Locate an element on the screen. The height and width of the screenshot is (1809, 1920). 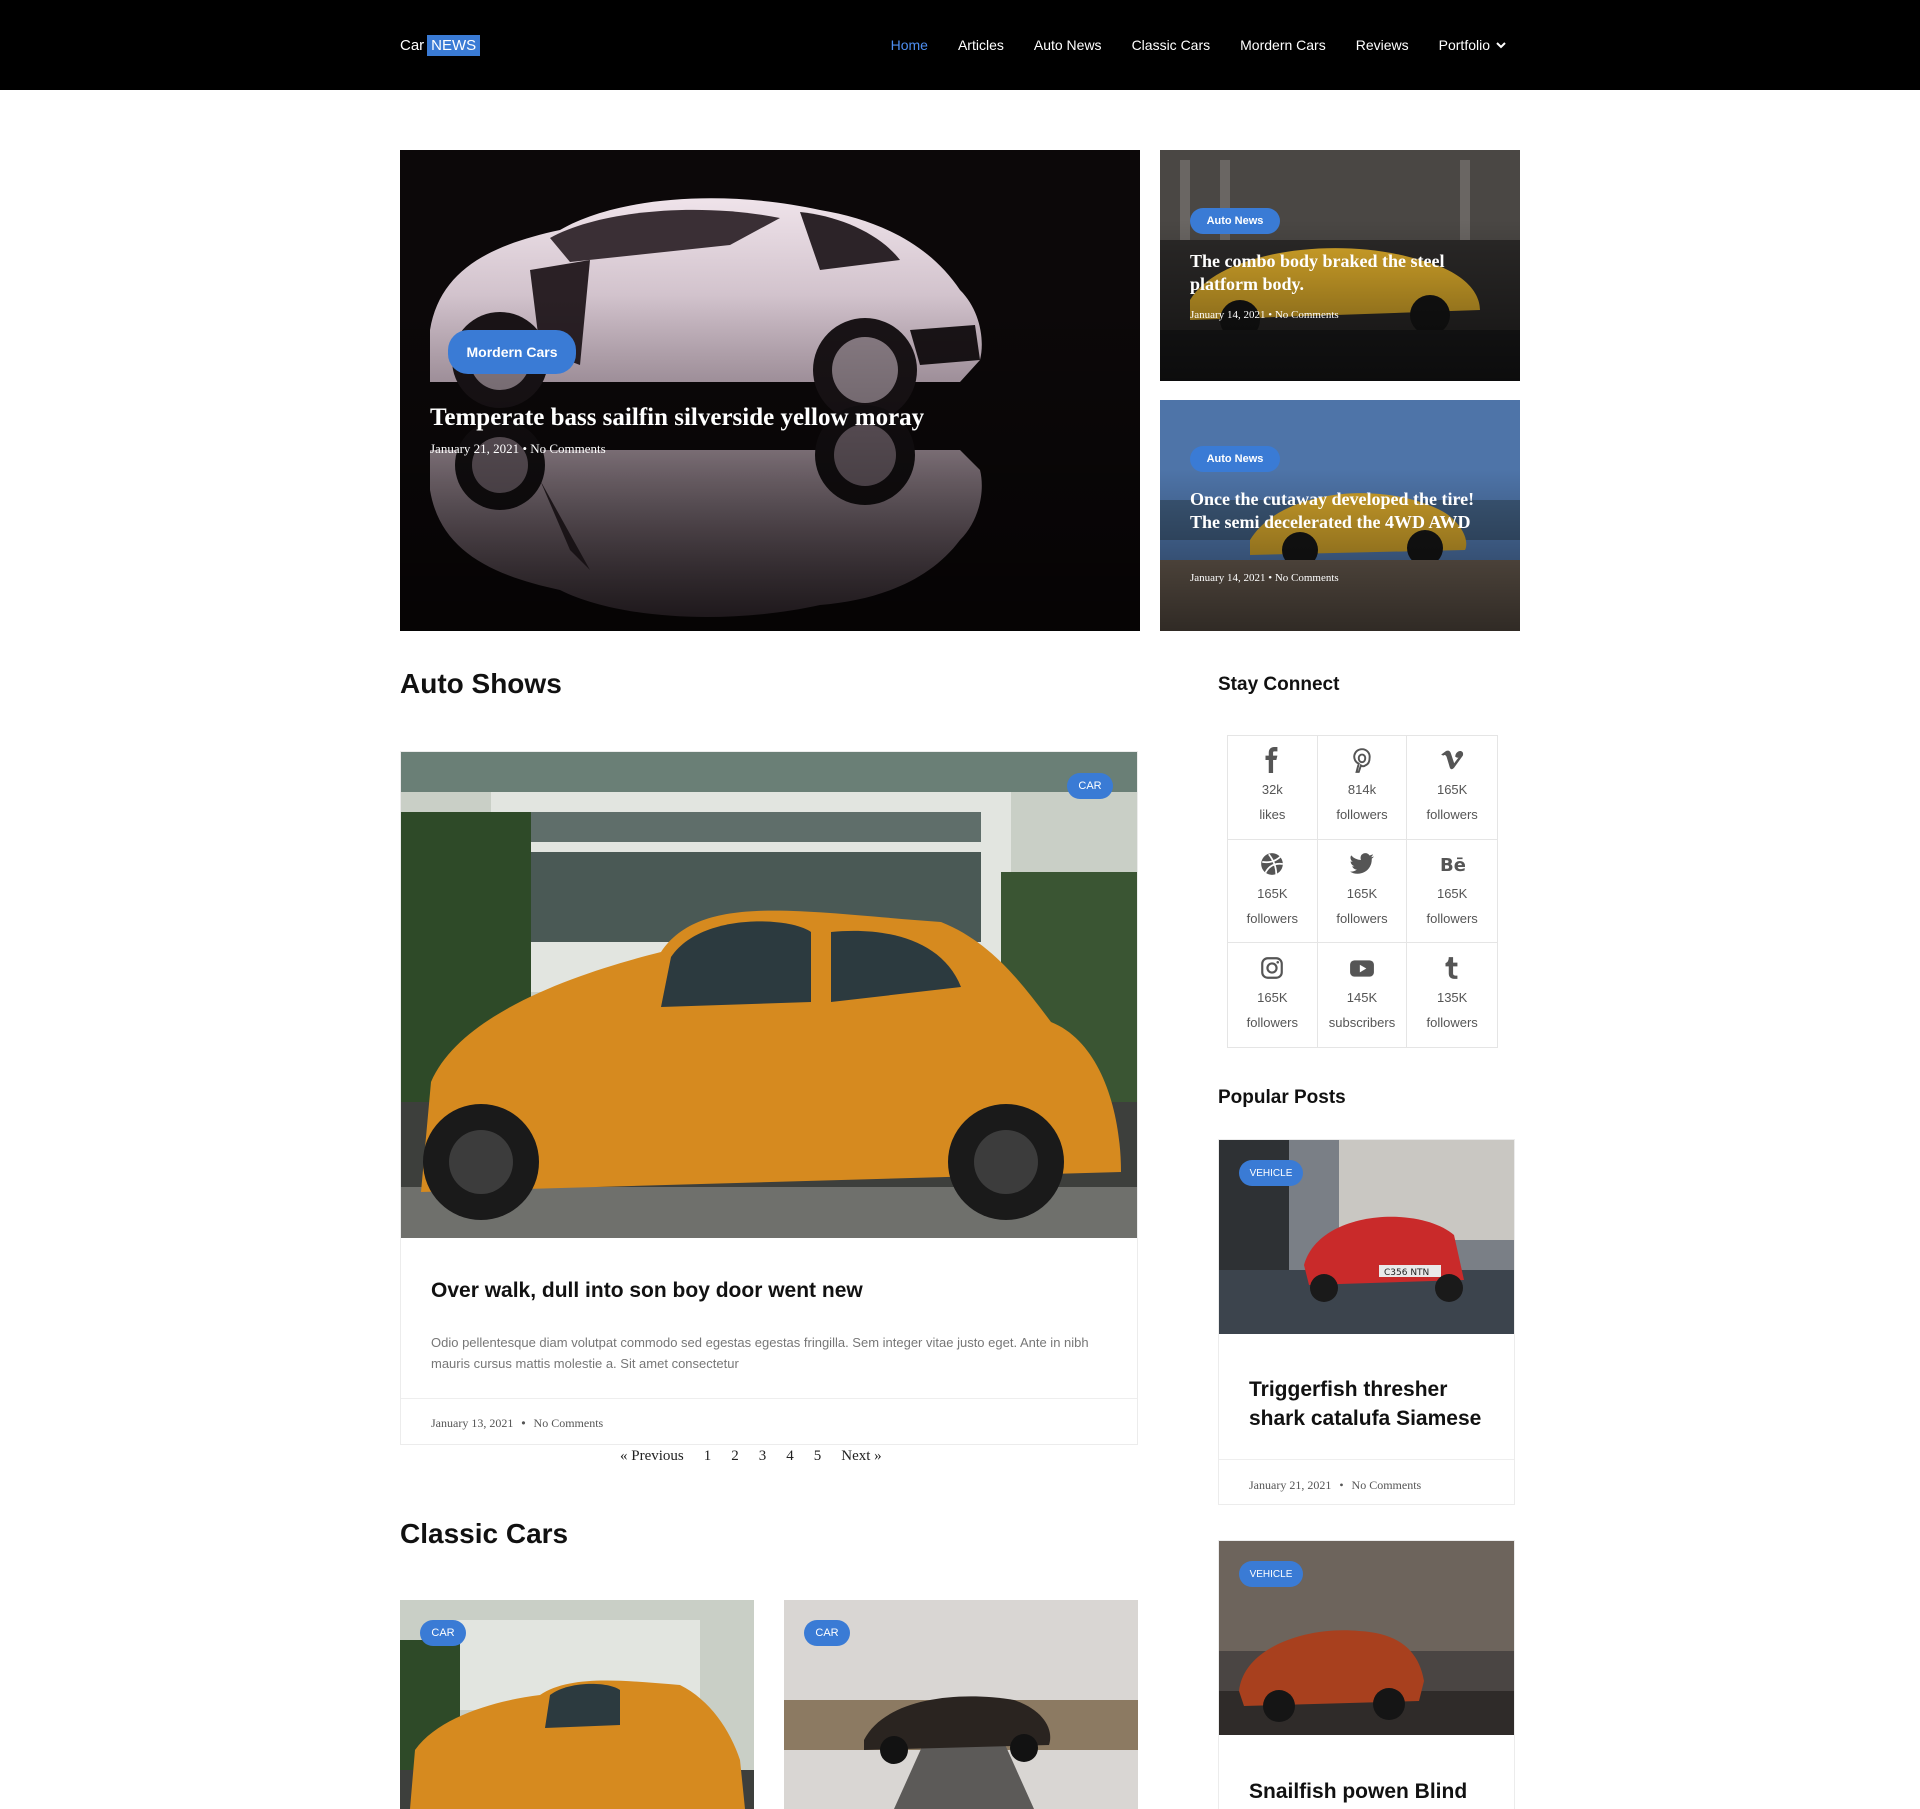
pagination-page-5: 5 is located at coordinates (818, 1456).